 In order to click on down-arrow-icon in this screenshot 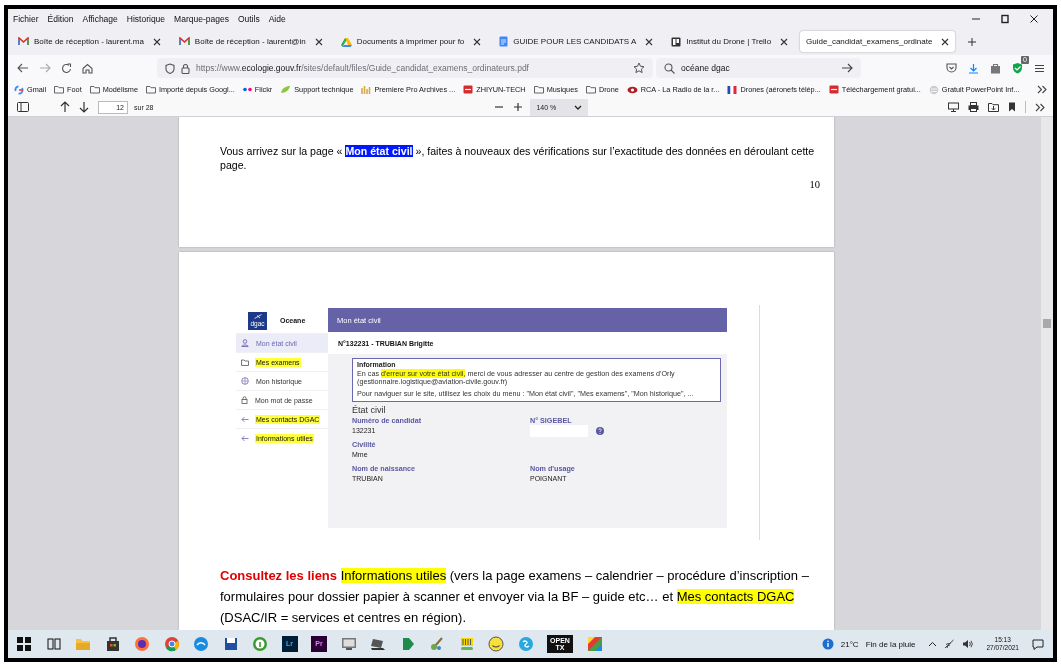, I will do `click(84, 107)`.